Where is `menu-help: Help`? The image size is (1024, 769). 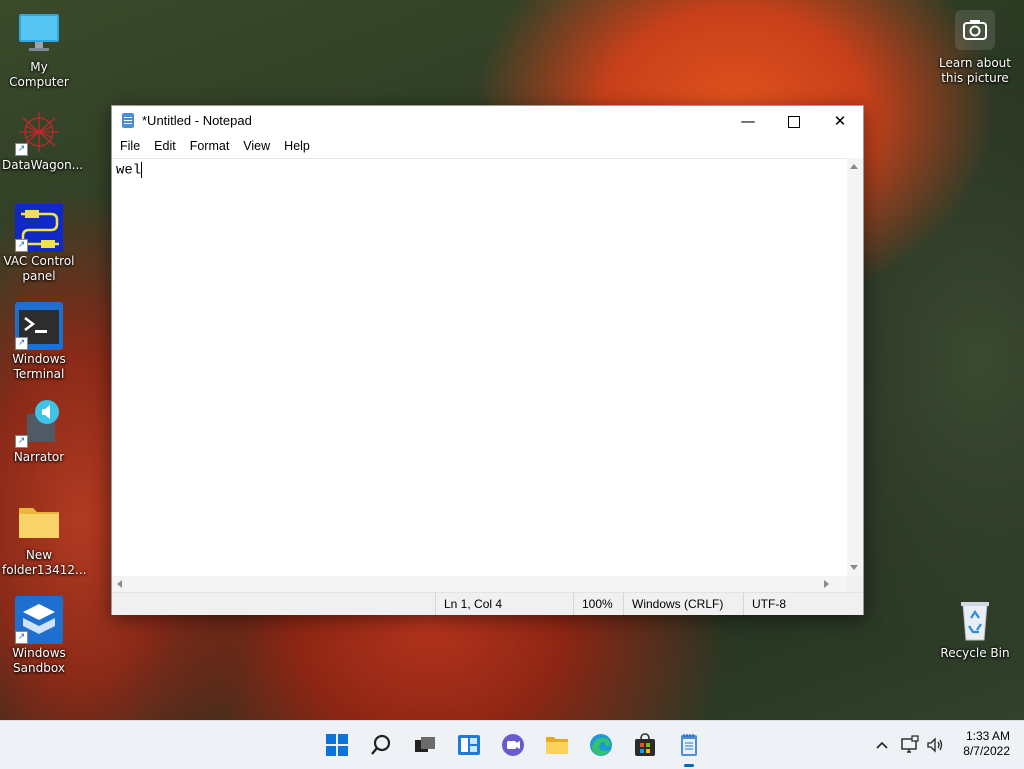
menu-help: Help is located at coordinates (297, 146).